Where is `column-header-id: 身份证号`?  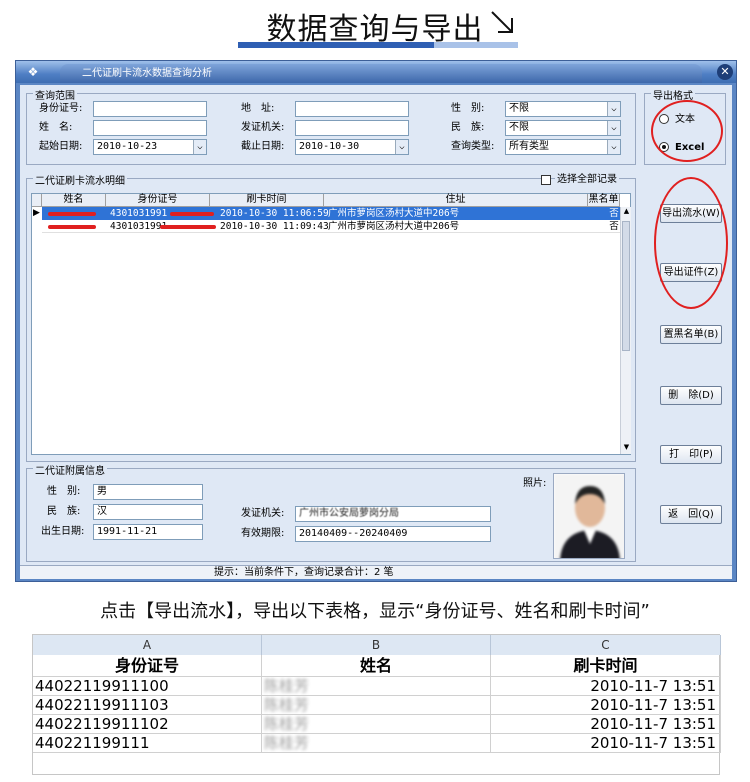 column-header-id: 身份证号 is located at coordinates (158, 200).